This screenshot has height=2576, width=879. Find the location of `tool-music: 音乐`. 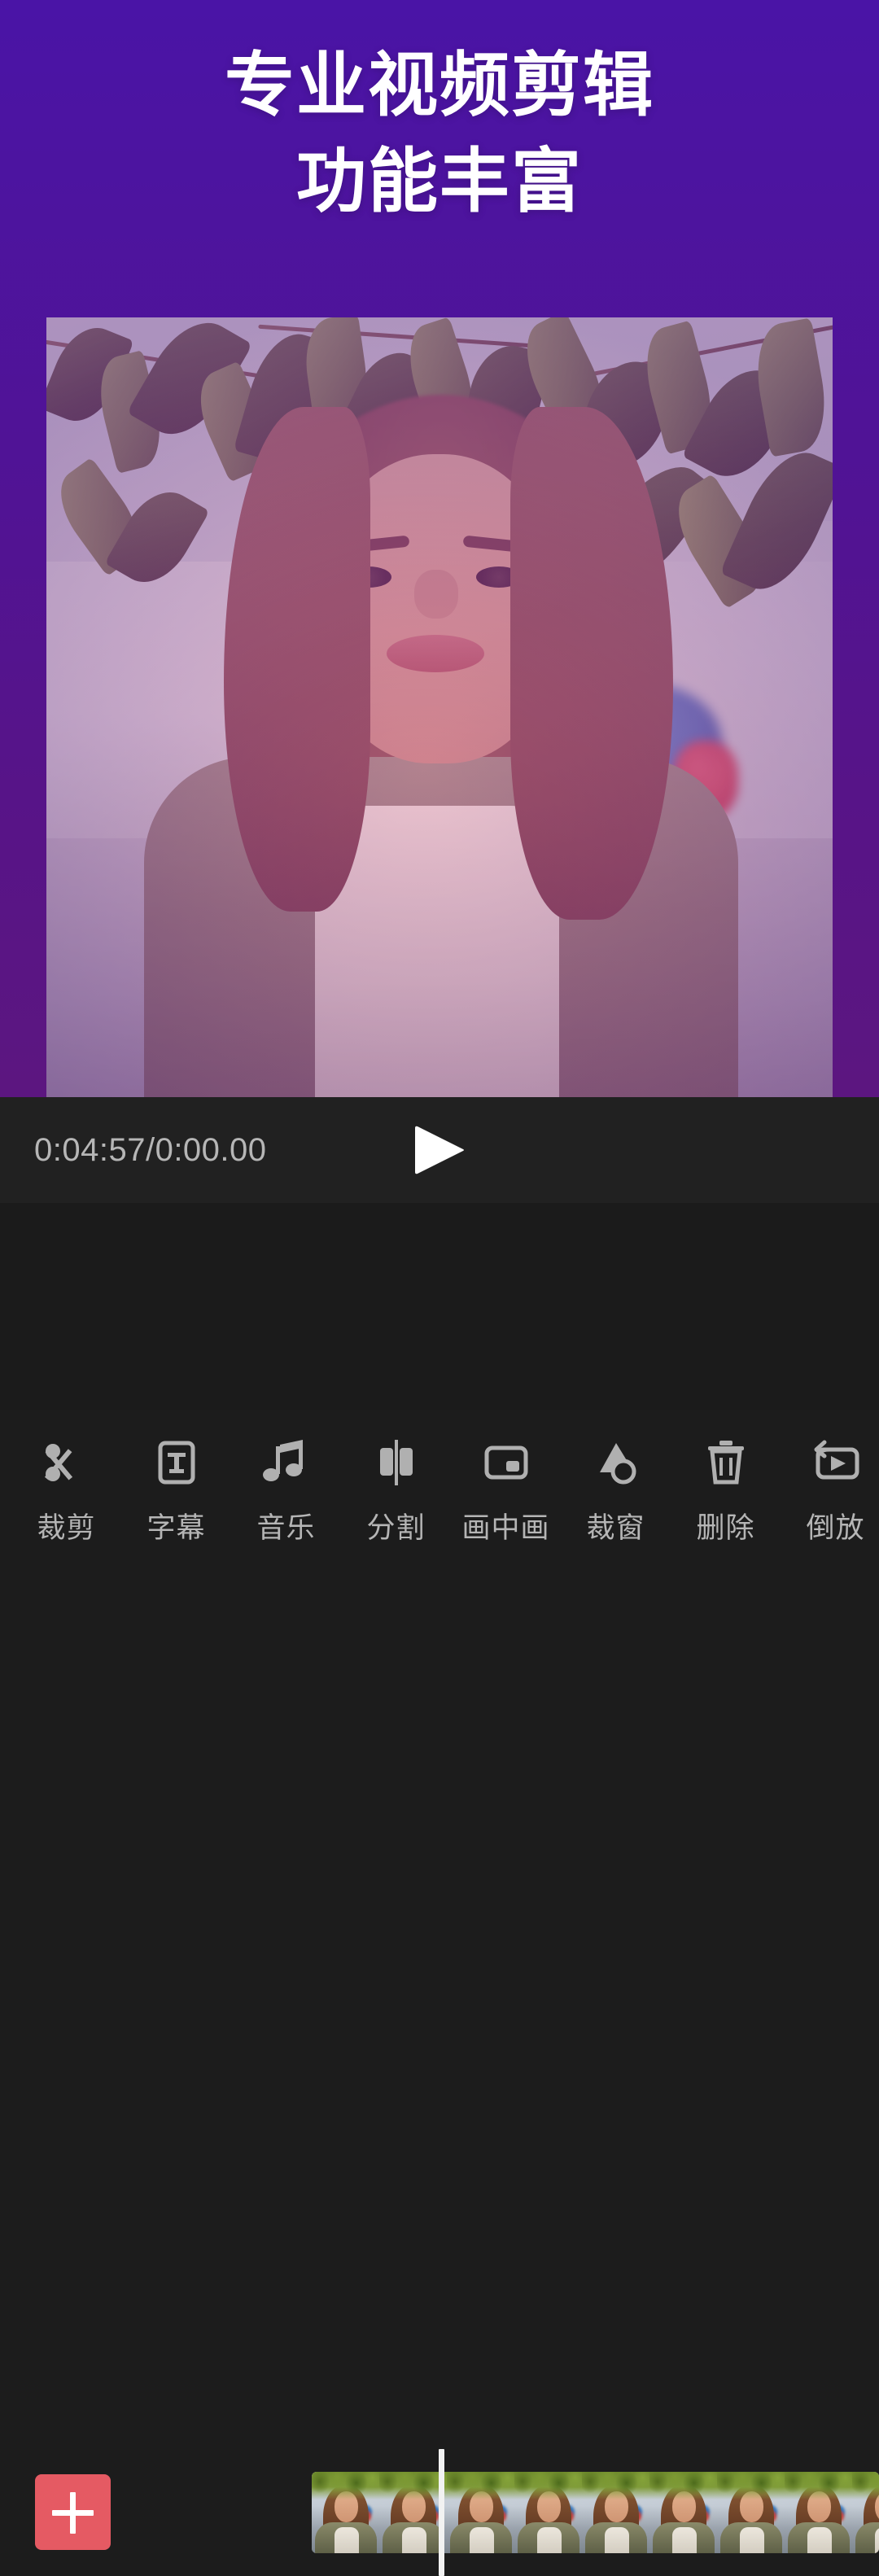

tool-music: 音乐 is located at coordinates (286, 1478).